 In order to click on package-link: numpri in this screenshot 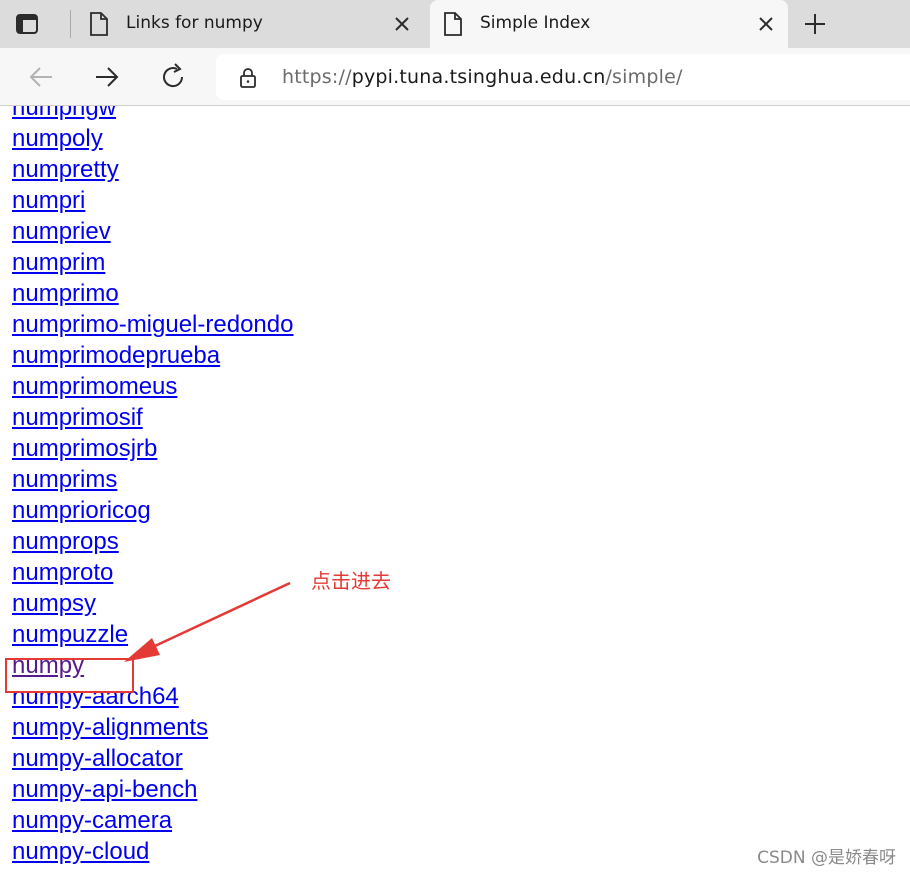, I will do `click(152, 200)`.